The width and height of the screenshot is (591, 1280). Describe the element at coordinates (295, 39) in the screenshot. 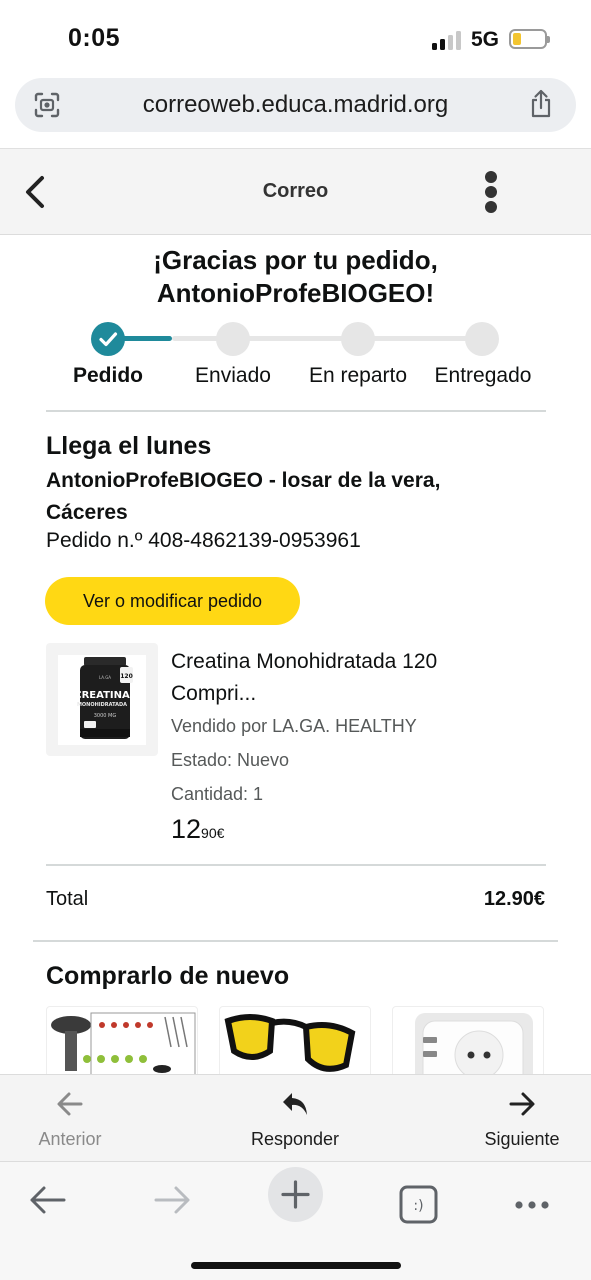

I see `status-bar: 0:05 5G` at that location.